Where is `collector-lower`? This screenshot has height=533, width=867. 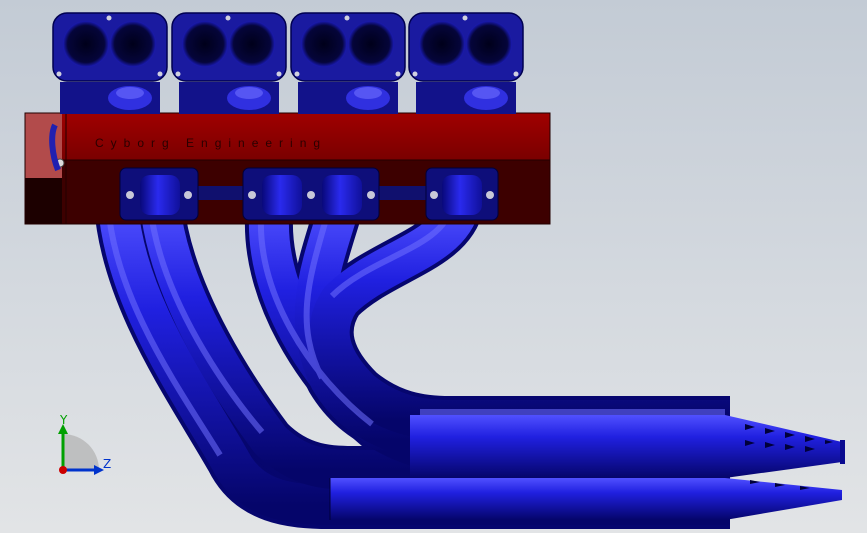 collector-lower is located at coordinates (585, 499).